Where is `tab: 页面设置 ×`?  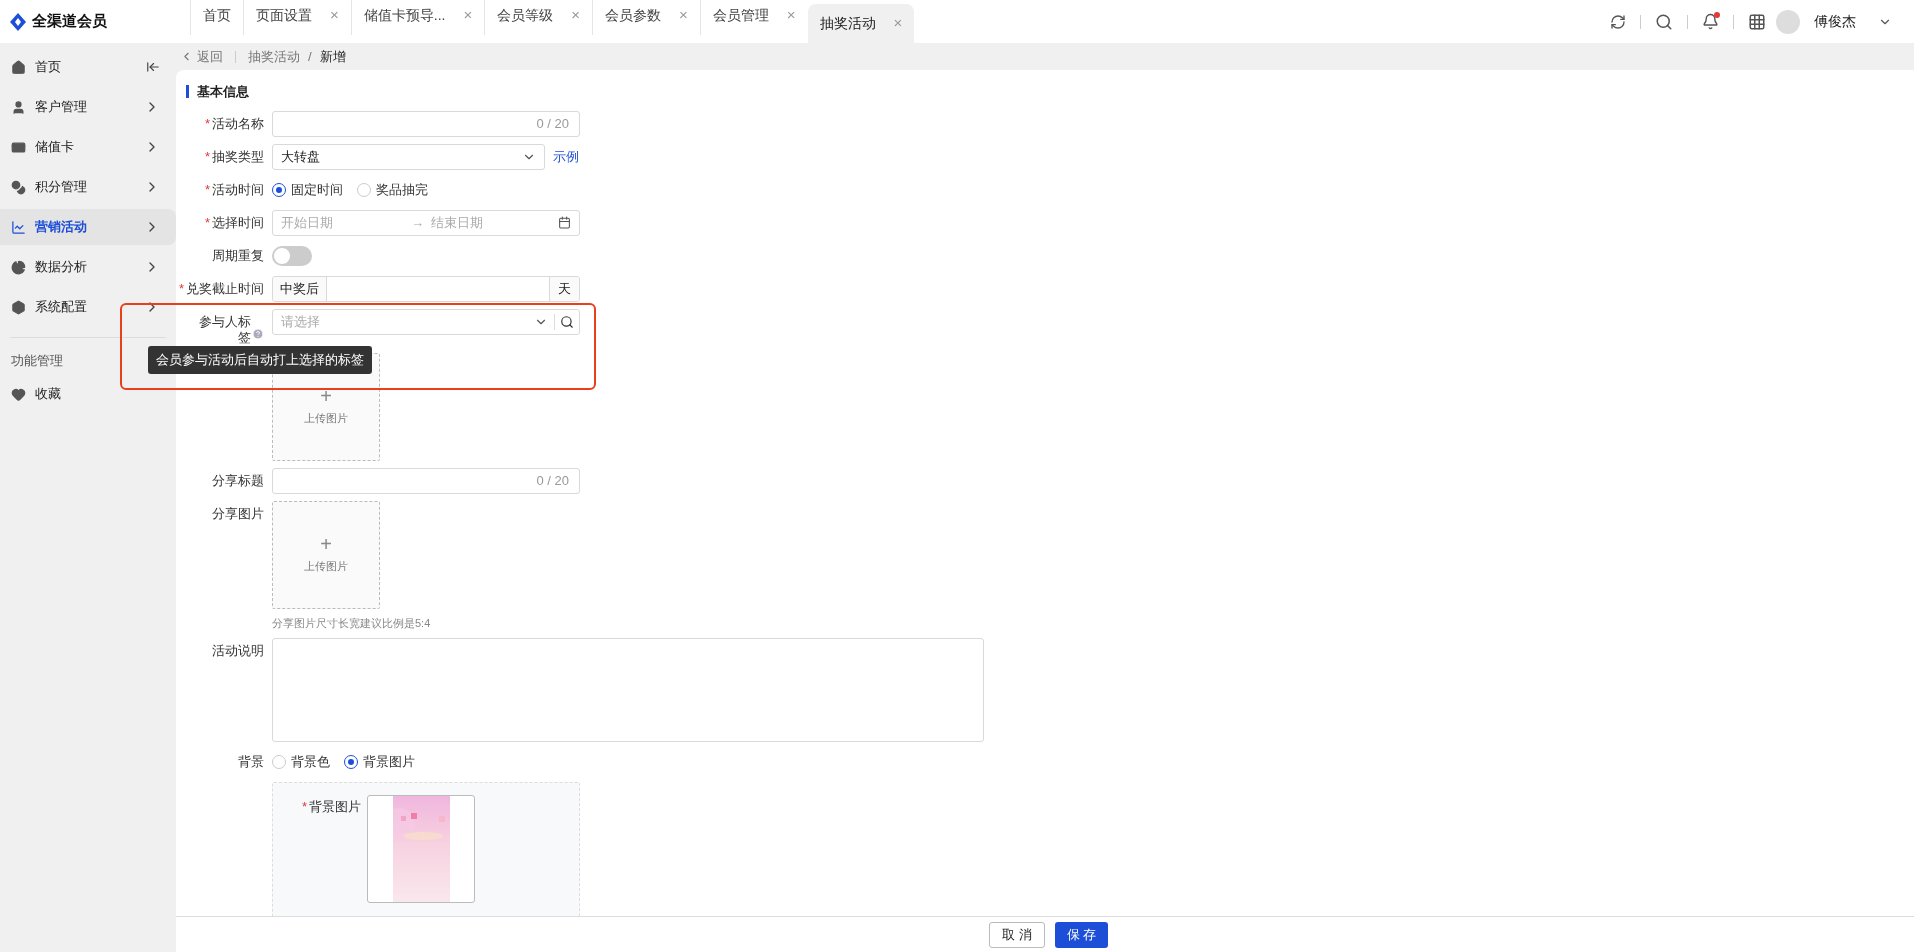 tab: 页面设置 × is located at coordinates (297, 17).